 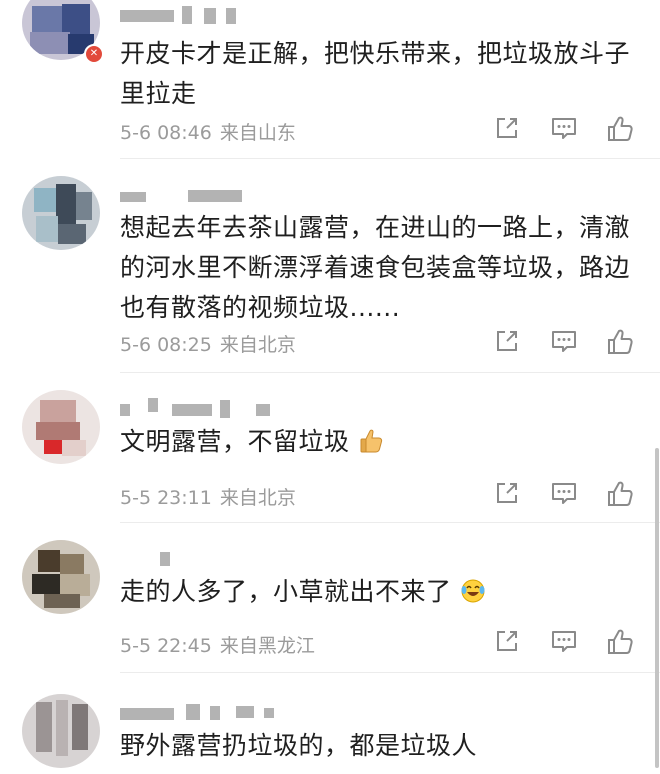 What do you see at coordinates (267, 646) in the screenshot?
I see `comment-location: 来自黑龙江` at bounding box center [267, 646].